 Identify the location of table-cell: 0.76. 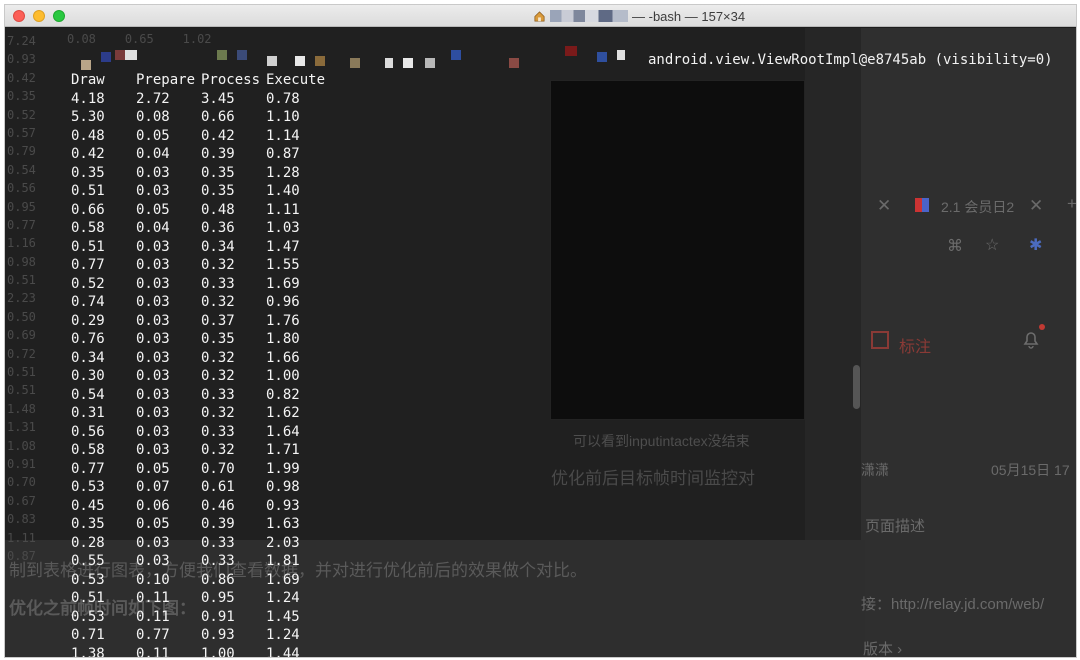
(88, 339).